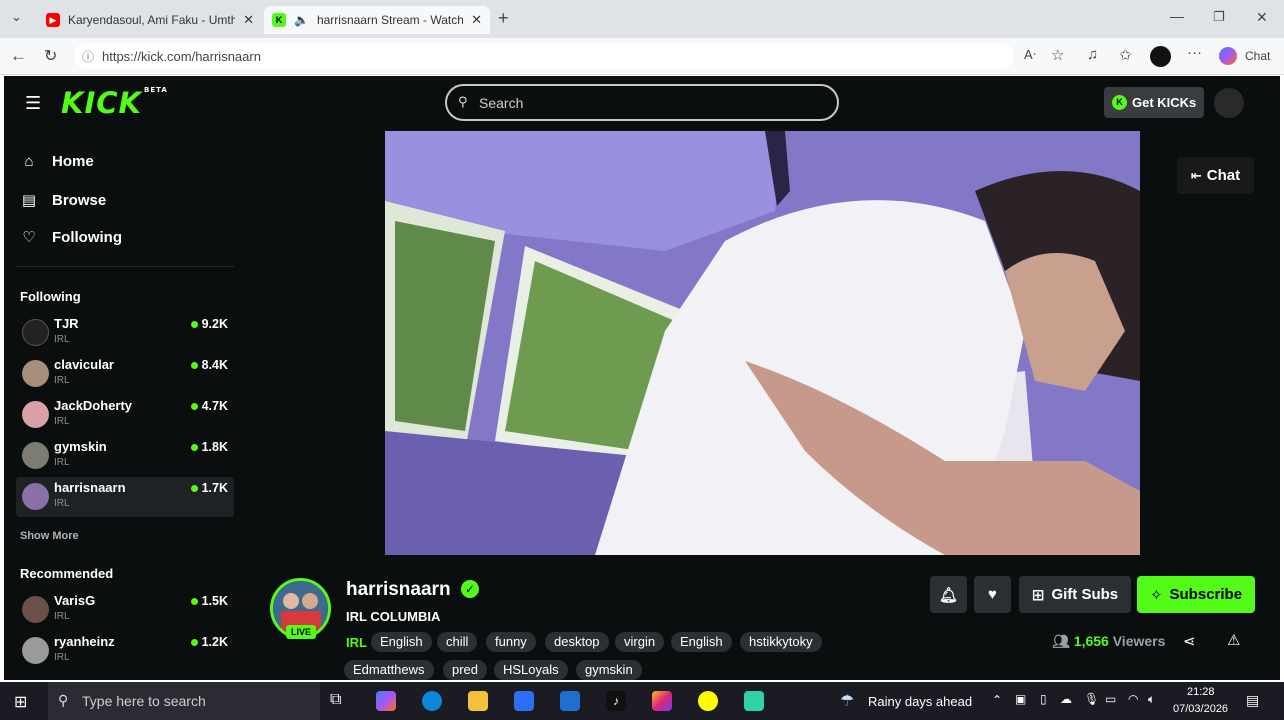  Describe the element at coordinates (1177, 16) in the screenshot. I see `minimize-icon: —` at that location.